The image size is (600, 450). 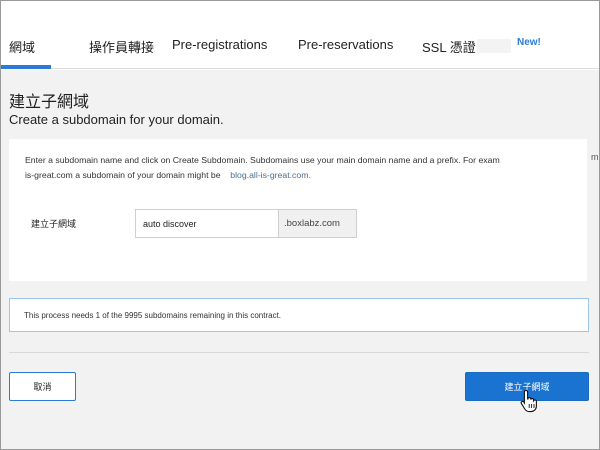 I want to click on tab-operator-transfer: 操作員轉接, so click(x=121, y=46).